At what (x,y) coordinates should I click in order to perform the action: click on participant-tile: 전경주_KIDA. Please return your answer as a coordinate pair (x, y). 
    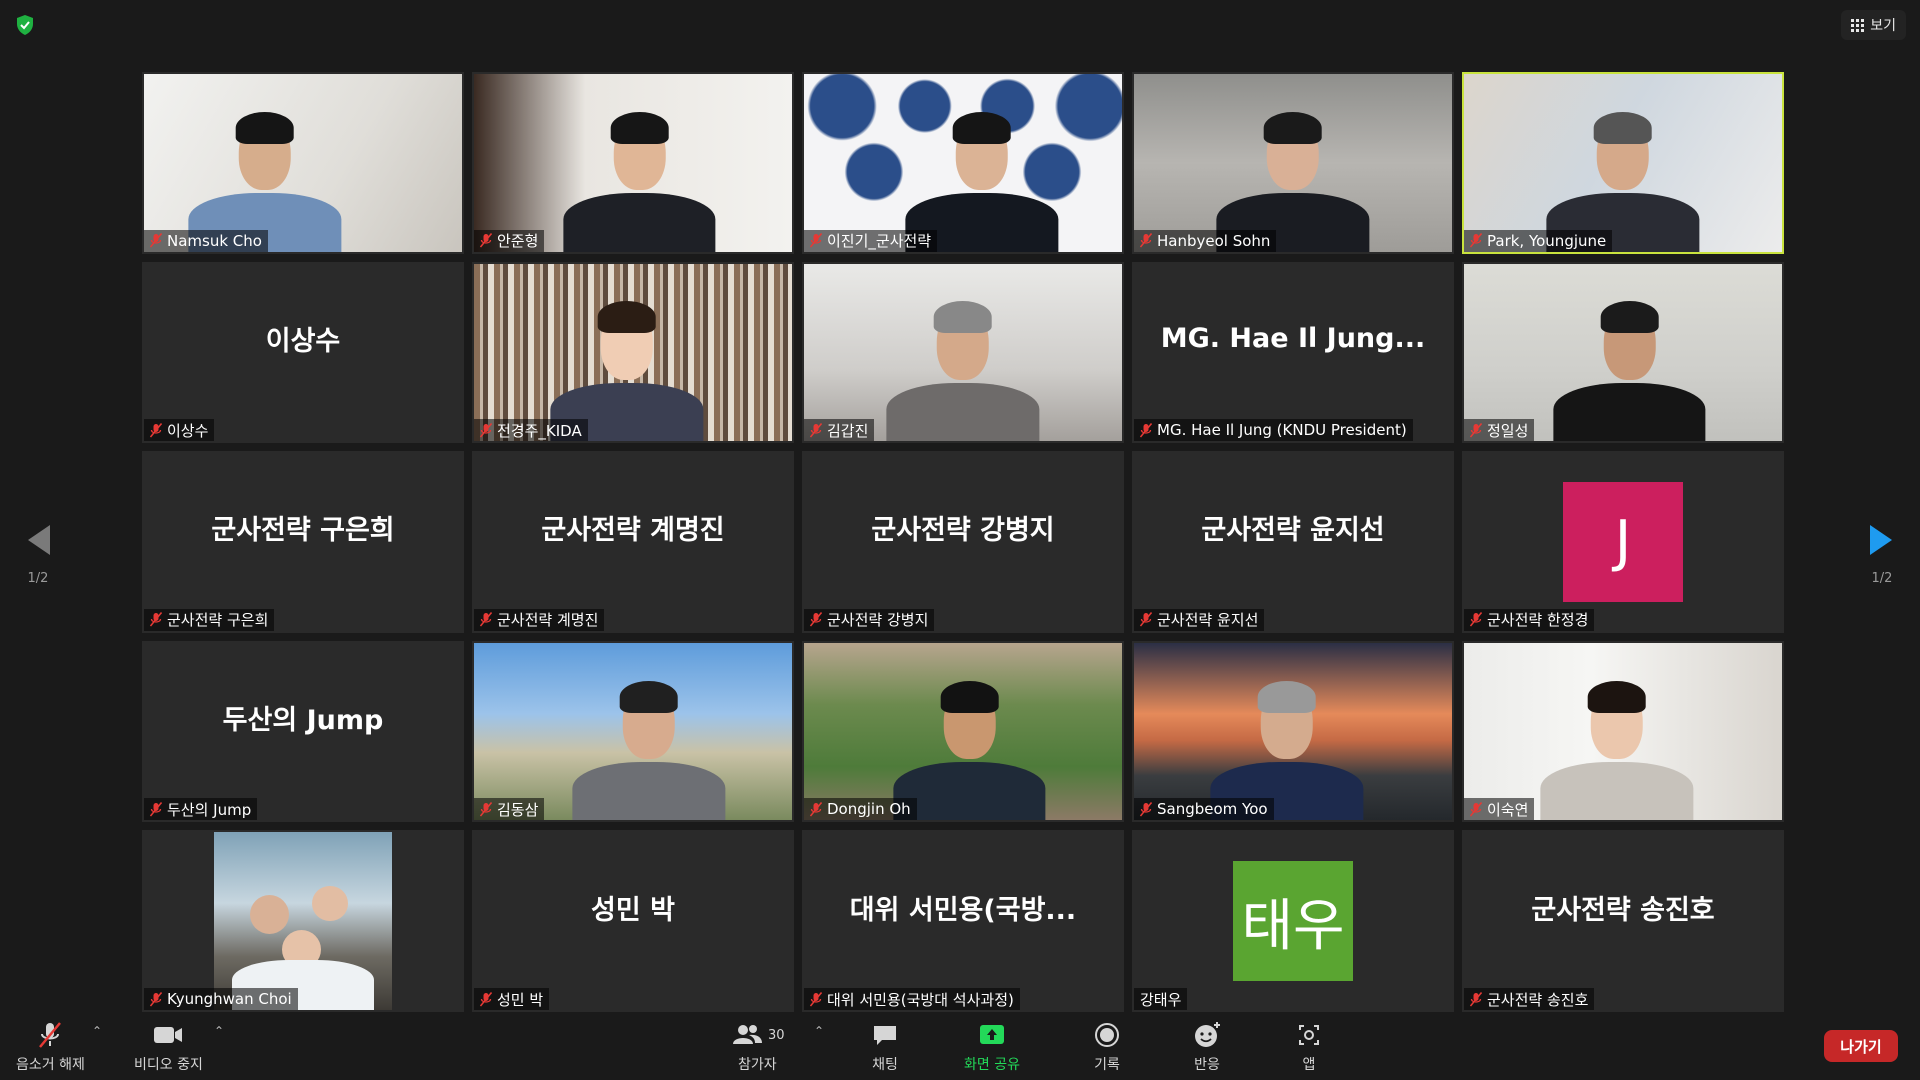
    Looking at the image, I should click on (633, 352).